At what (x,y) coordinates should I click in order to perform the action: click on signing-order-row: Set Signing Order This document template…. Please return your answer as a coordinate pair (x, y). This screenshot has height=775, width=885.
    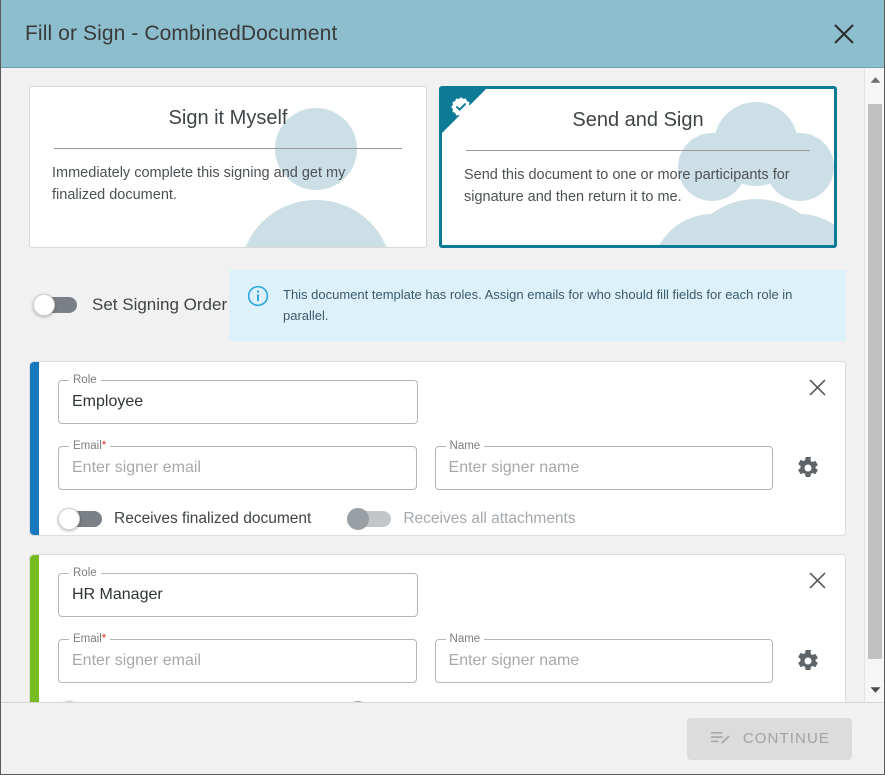
    Looking at the image, I should click on (437, 305).